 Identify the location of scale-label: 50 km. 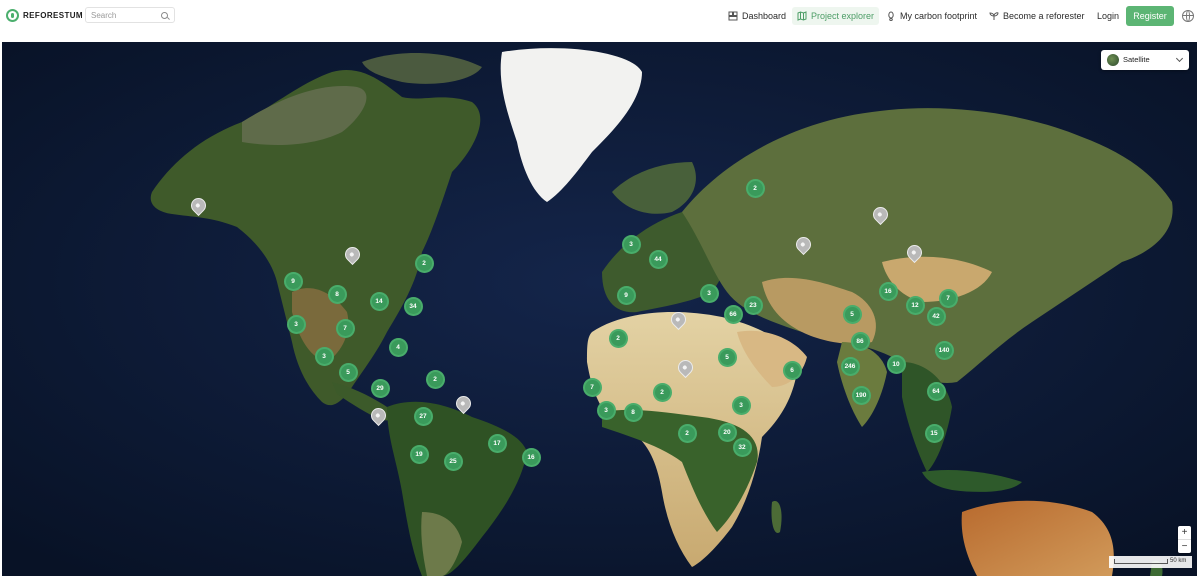
(1178, 561).